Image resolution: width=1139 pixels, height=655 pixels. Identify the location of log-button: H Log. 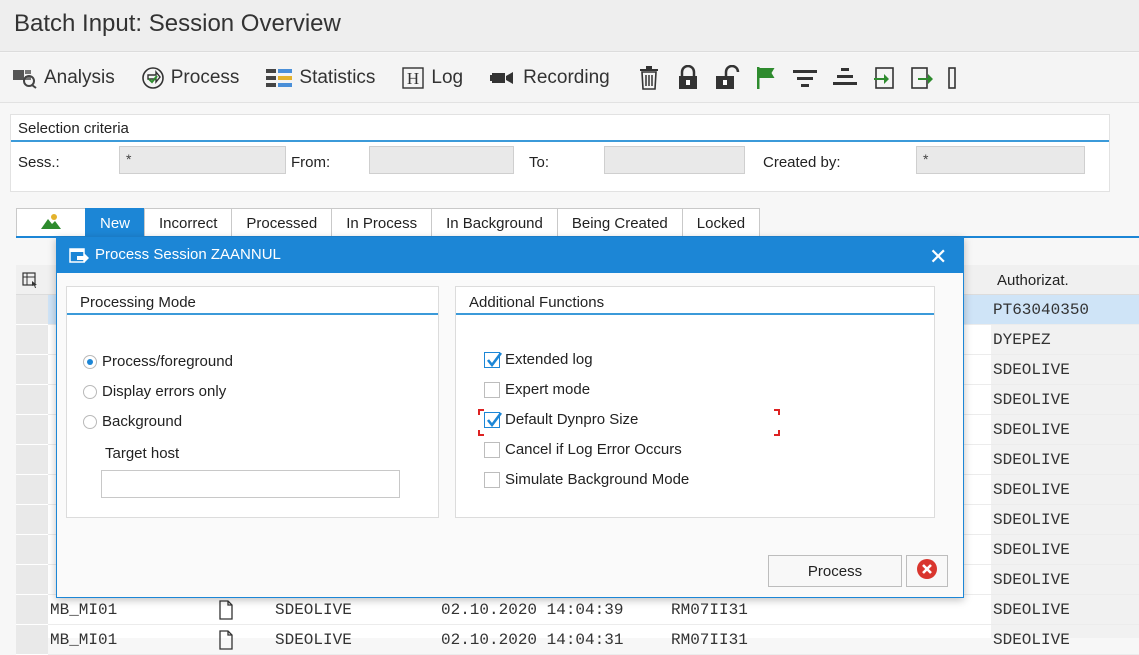
(432, 78).